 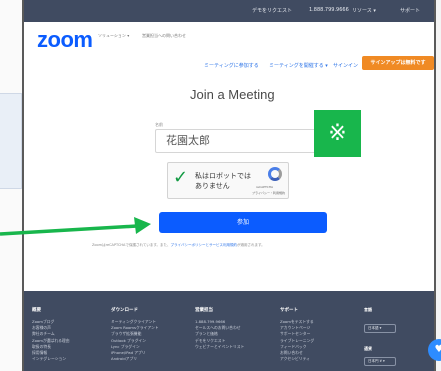 I want to click on language-heading: 言語, so click(x=368, y=309).